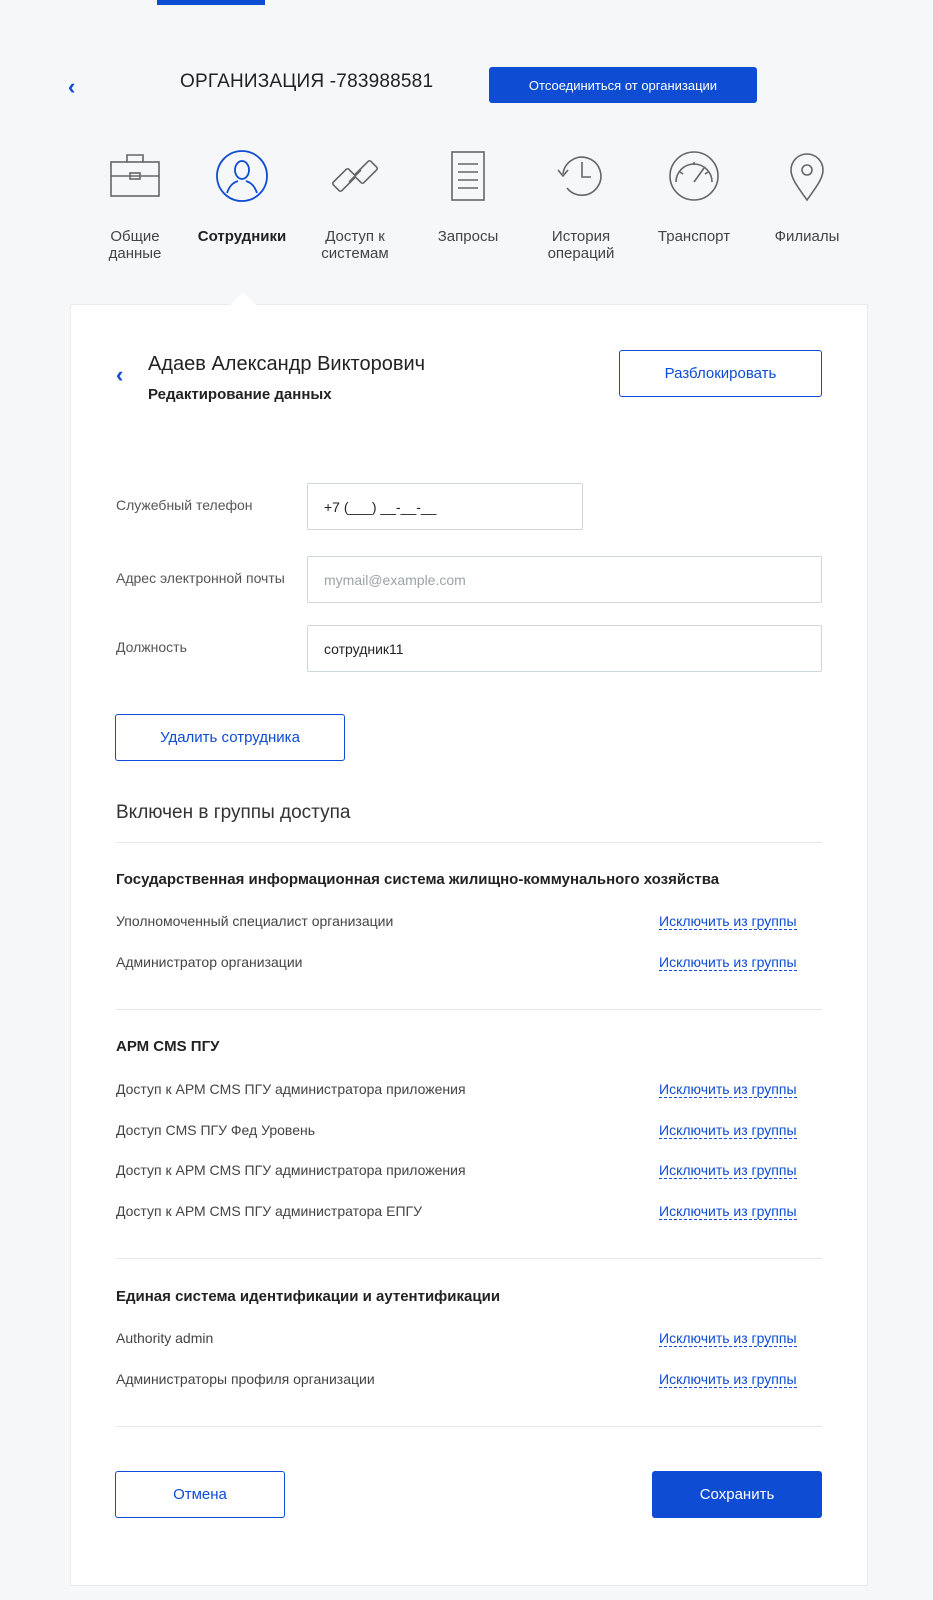 This screenshot has height=1600, width=933. Describe the element at coordinates (807, 177) in the screenshot. I see `map-pin-icon` at that location.